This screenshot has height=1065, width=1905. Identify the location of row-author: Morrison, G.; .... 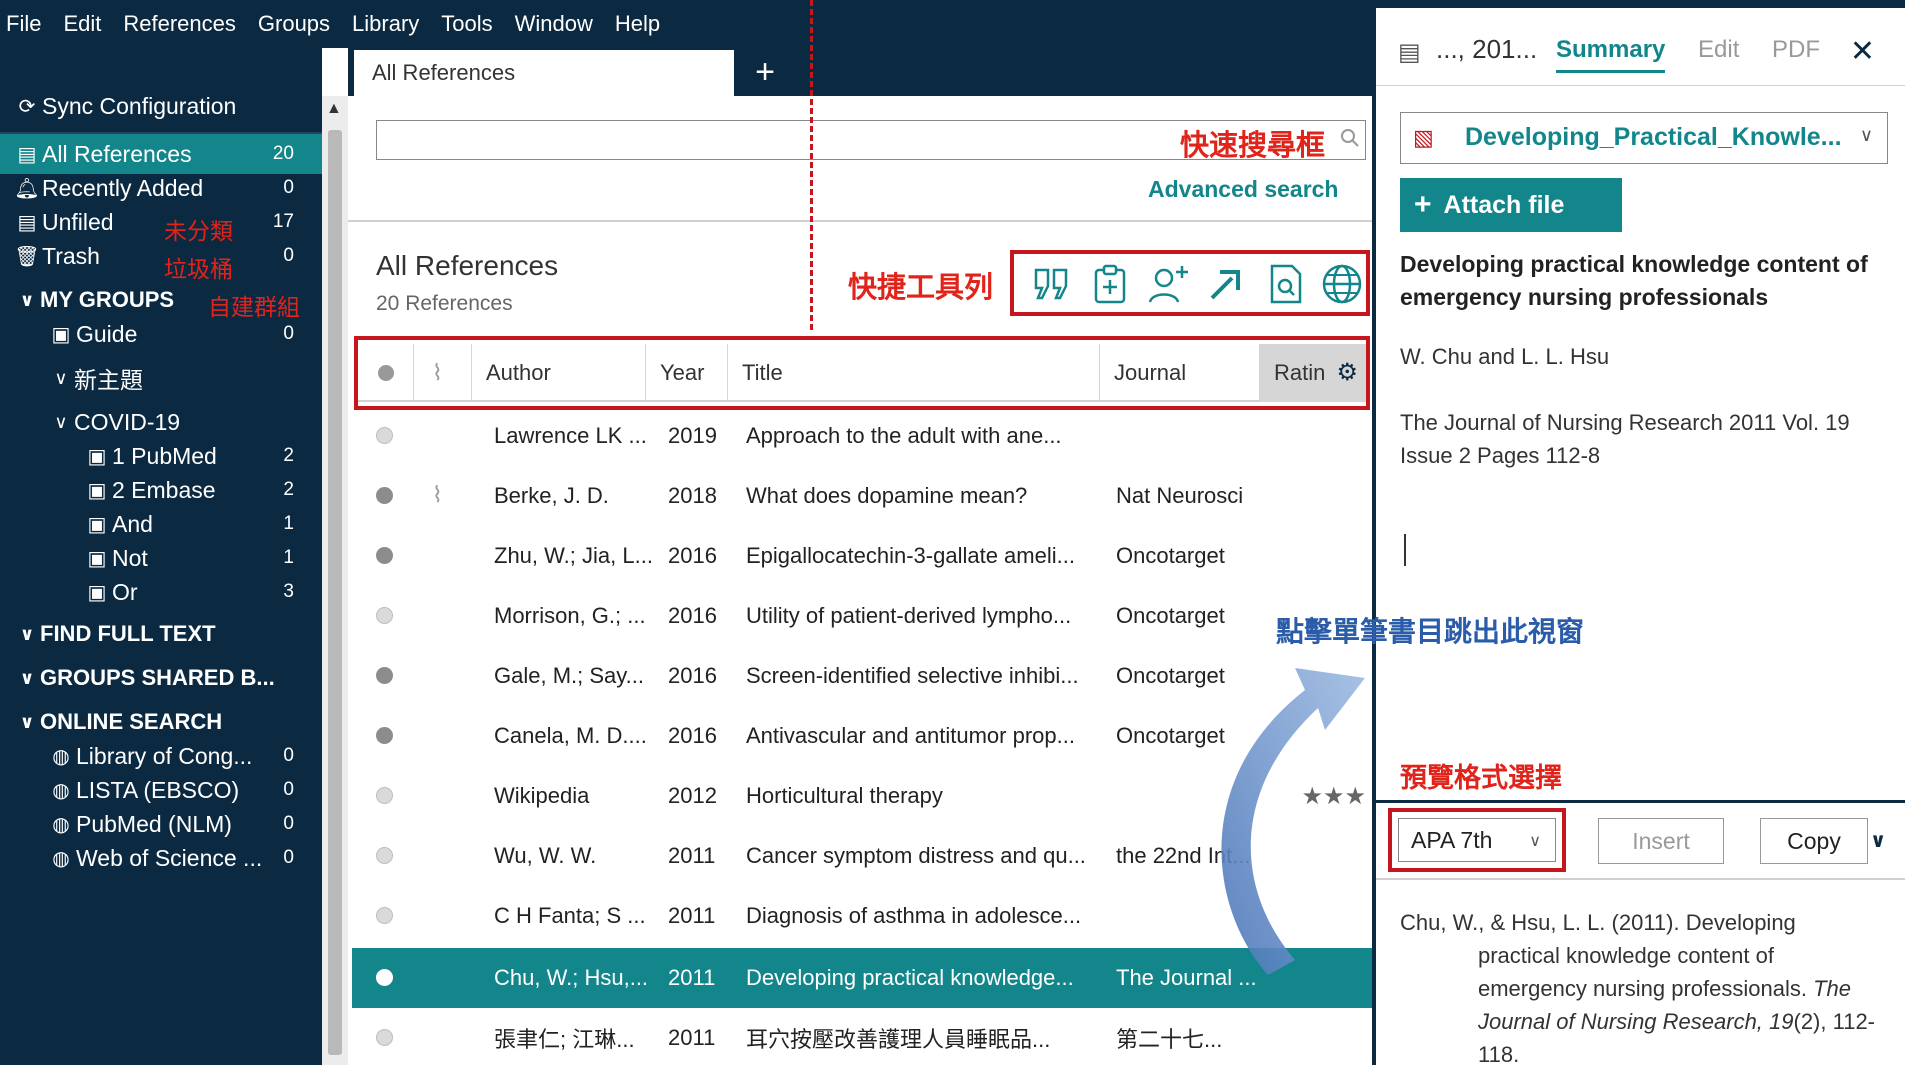
(570, 615).